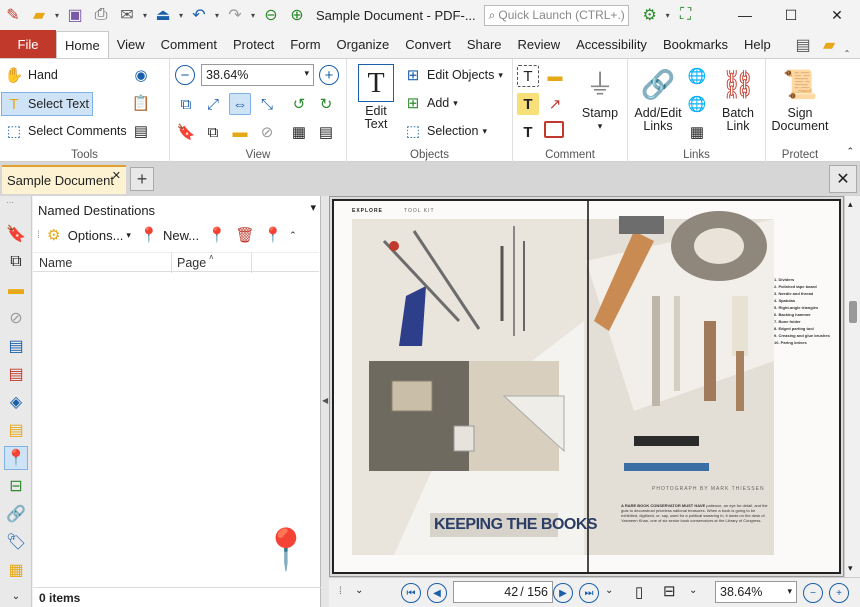 This screenshot has height=607, width=860. I want to click on signatures-panel-icon: ▤, so click(16, 374).